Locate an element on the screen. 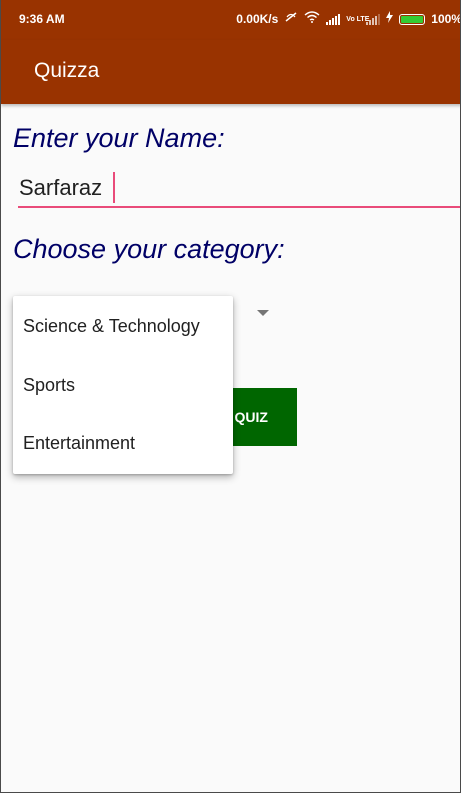  data-saver-icon is located at coordinates (291, 19).